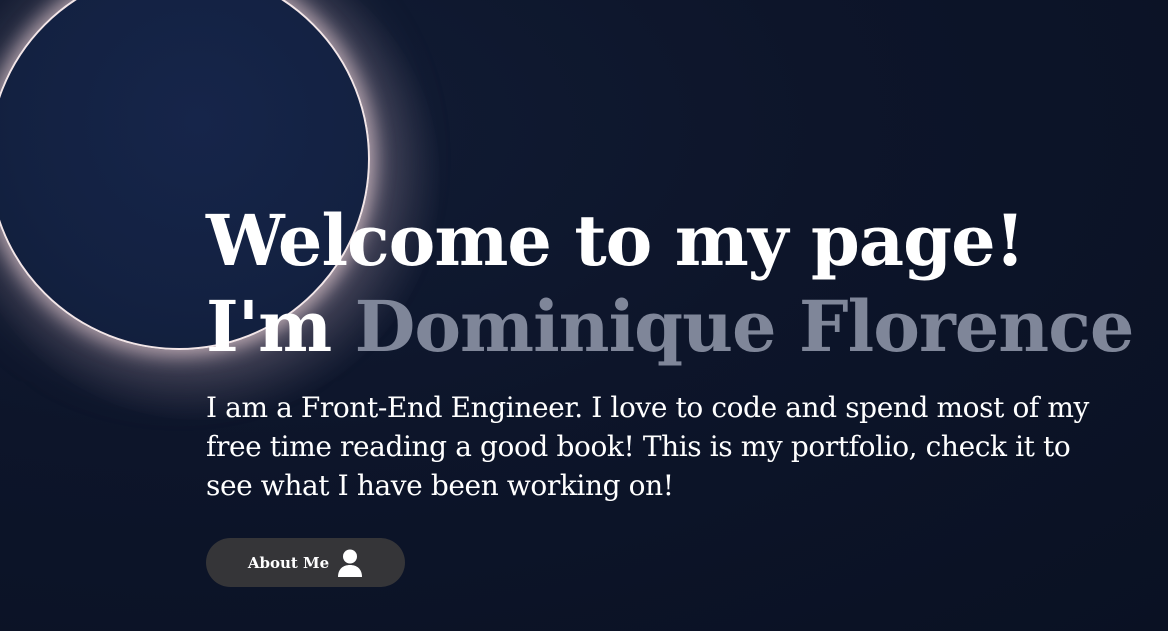 This screenshot has height=631, width=1168. I want to click on about-me-button: About Me, so click(305, 562).